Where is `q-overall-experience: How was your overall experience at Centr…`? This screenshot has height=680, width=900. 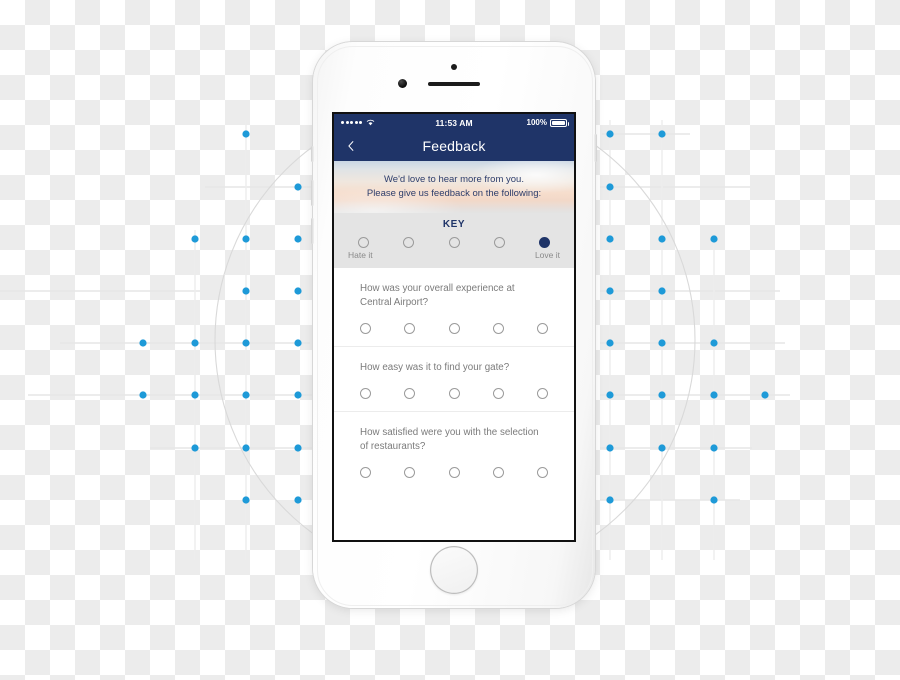 q-overall-experience: How was your overall experience at Centr… is located at coordinates (454, 307).